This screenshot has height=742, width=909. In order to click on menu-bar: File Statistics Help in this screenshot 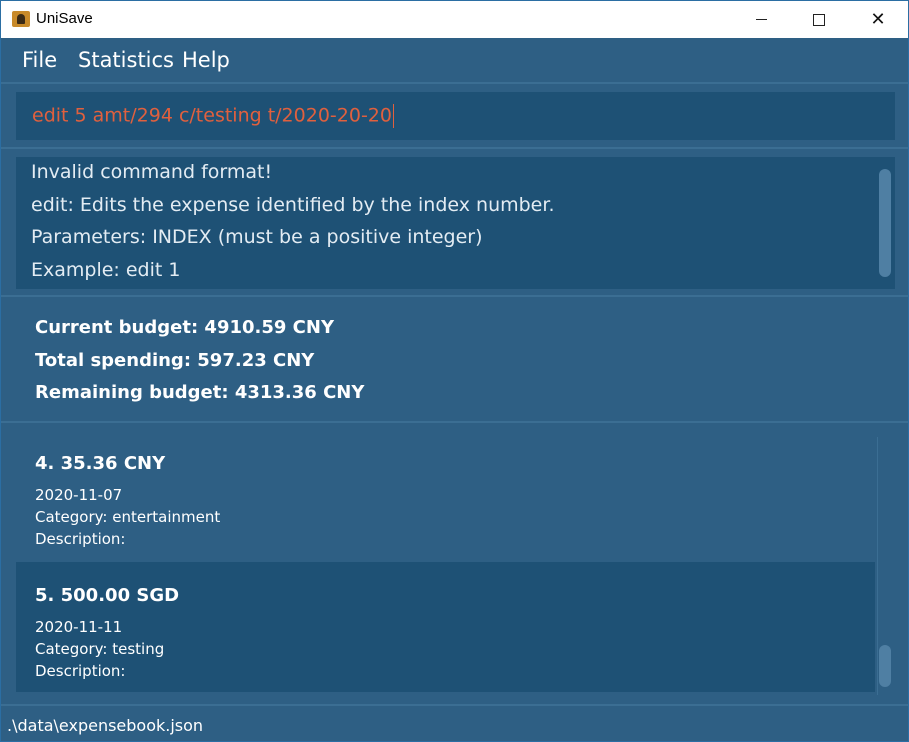, I will do `click(454, 61)`.